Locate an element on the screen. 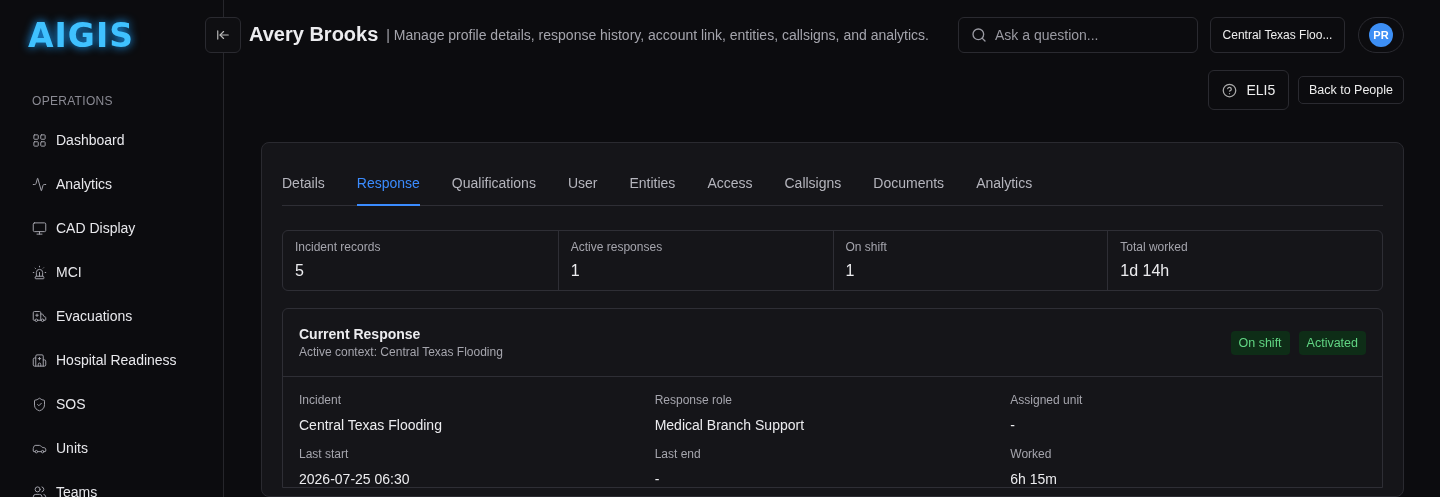 This screenshot has height=497, width=1440. shield-check-icon is located at coordinates (39, 404).